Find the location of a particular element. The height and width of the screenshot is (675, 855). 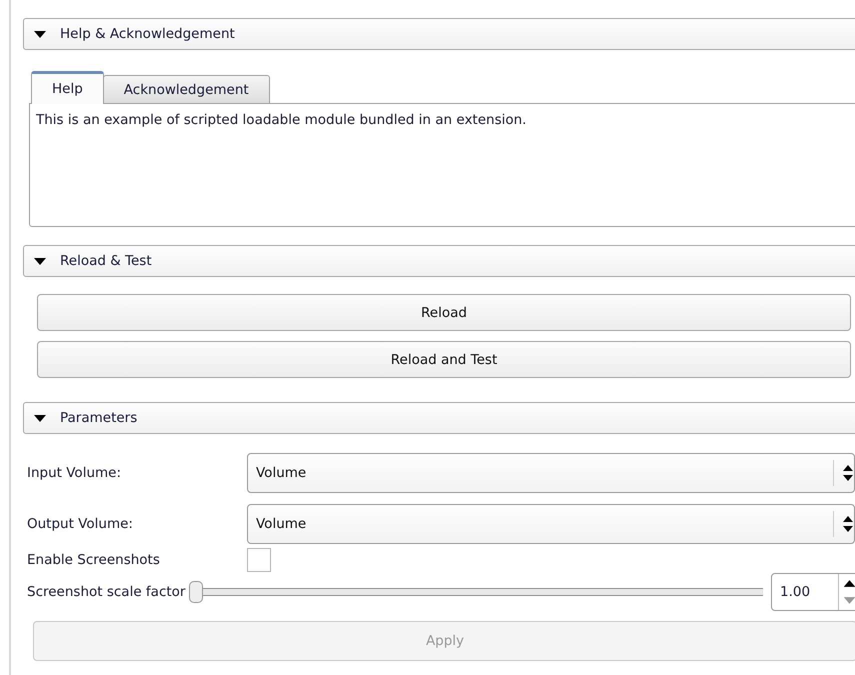

section-title: Reload & Test is located at coordinates (106, 261).